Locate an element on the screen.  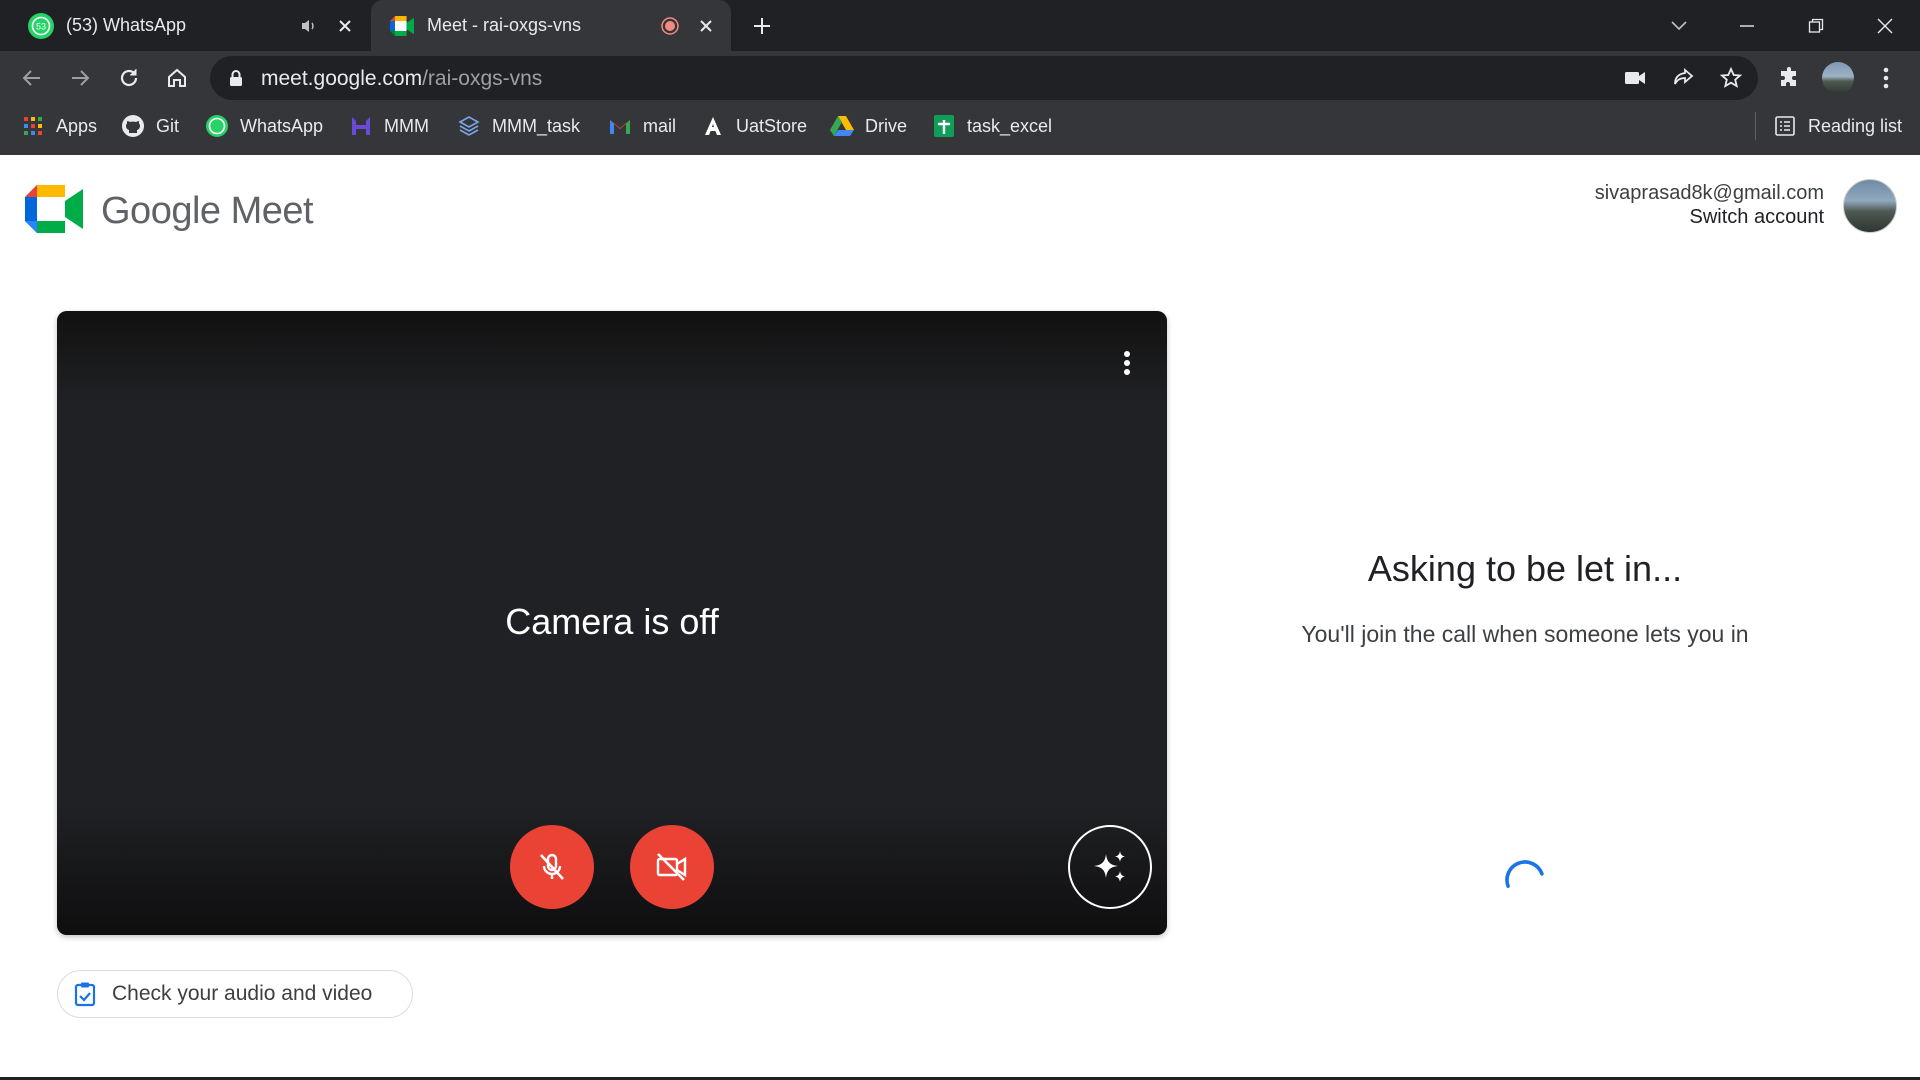
bookmark-label: MMM_task is located at coordinates (536, 125).